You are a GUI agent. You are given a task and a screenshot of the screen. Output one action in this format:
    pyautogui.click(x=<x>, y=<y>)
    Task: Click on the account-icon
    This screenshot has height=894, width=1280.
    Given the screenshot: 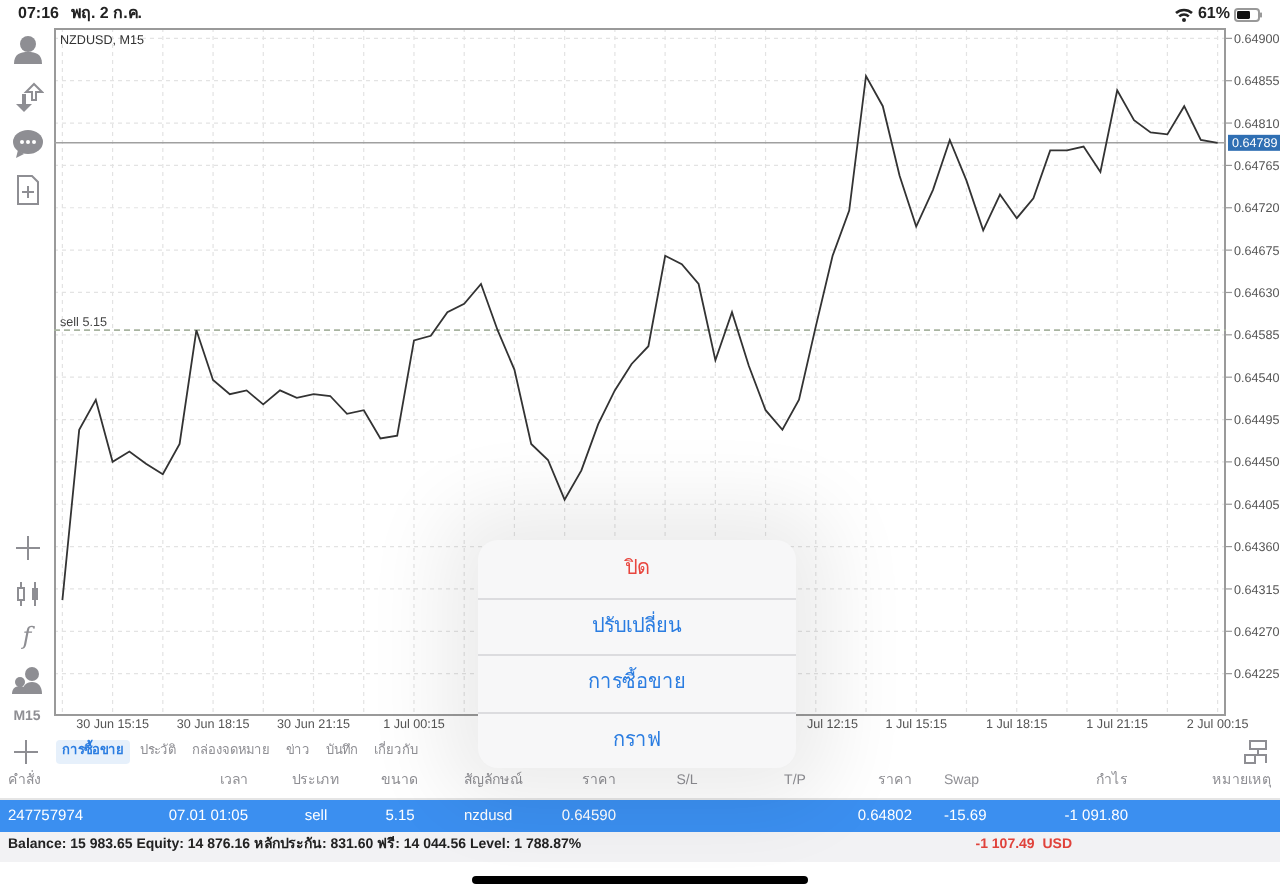 What is the action you would take?
    pyautogui.click(x=27, y=50)
    